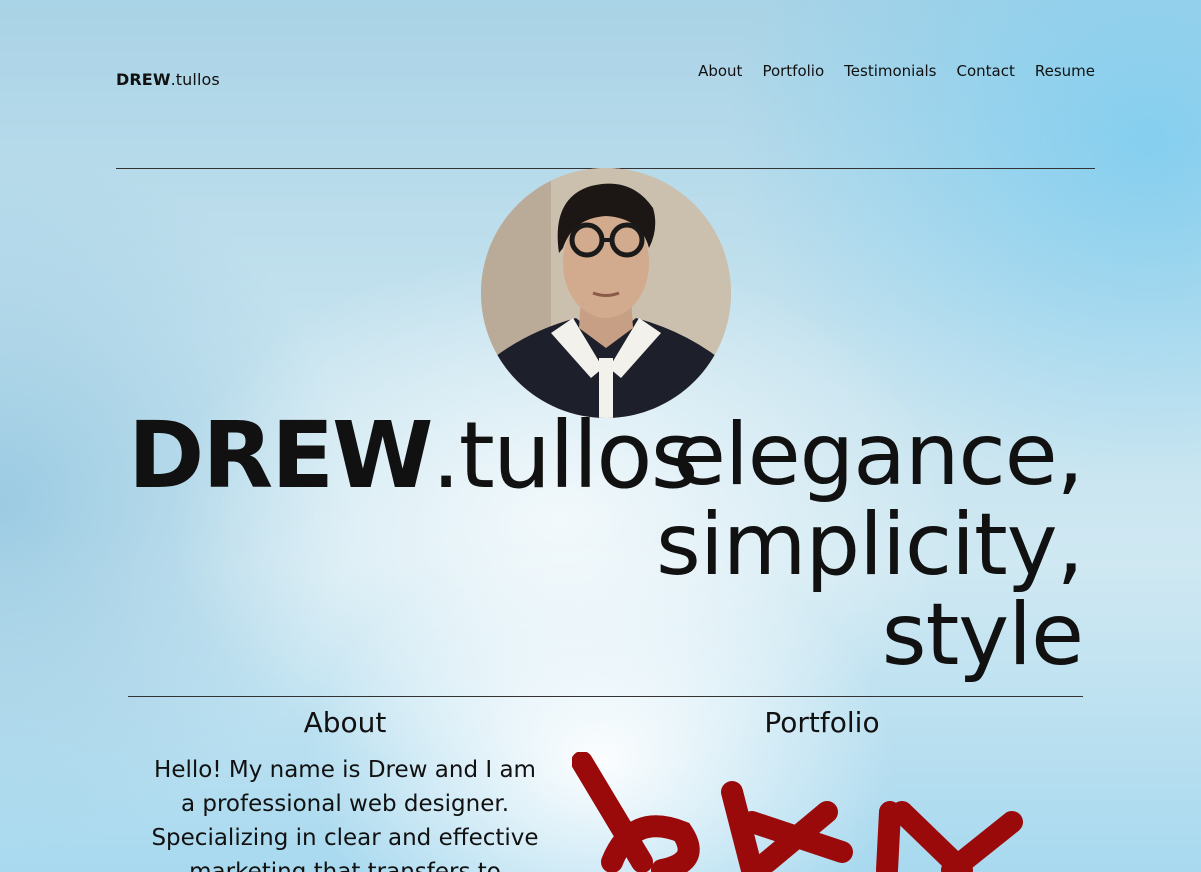 This screenshot has height=872, width=1201. I want to click on hero-tagline: elegance, simplicity, style, so click(863, 545).